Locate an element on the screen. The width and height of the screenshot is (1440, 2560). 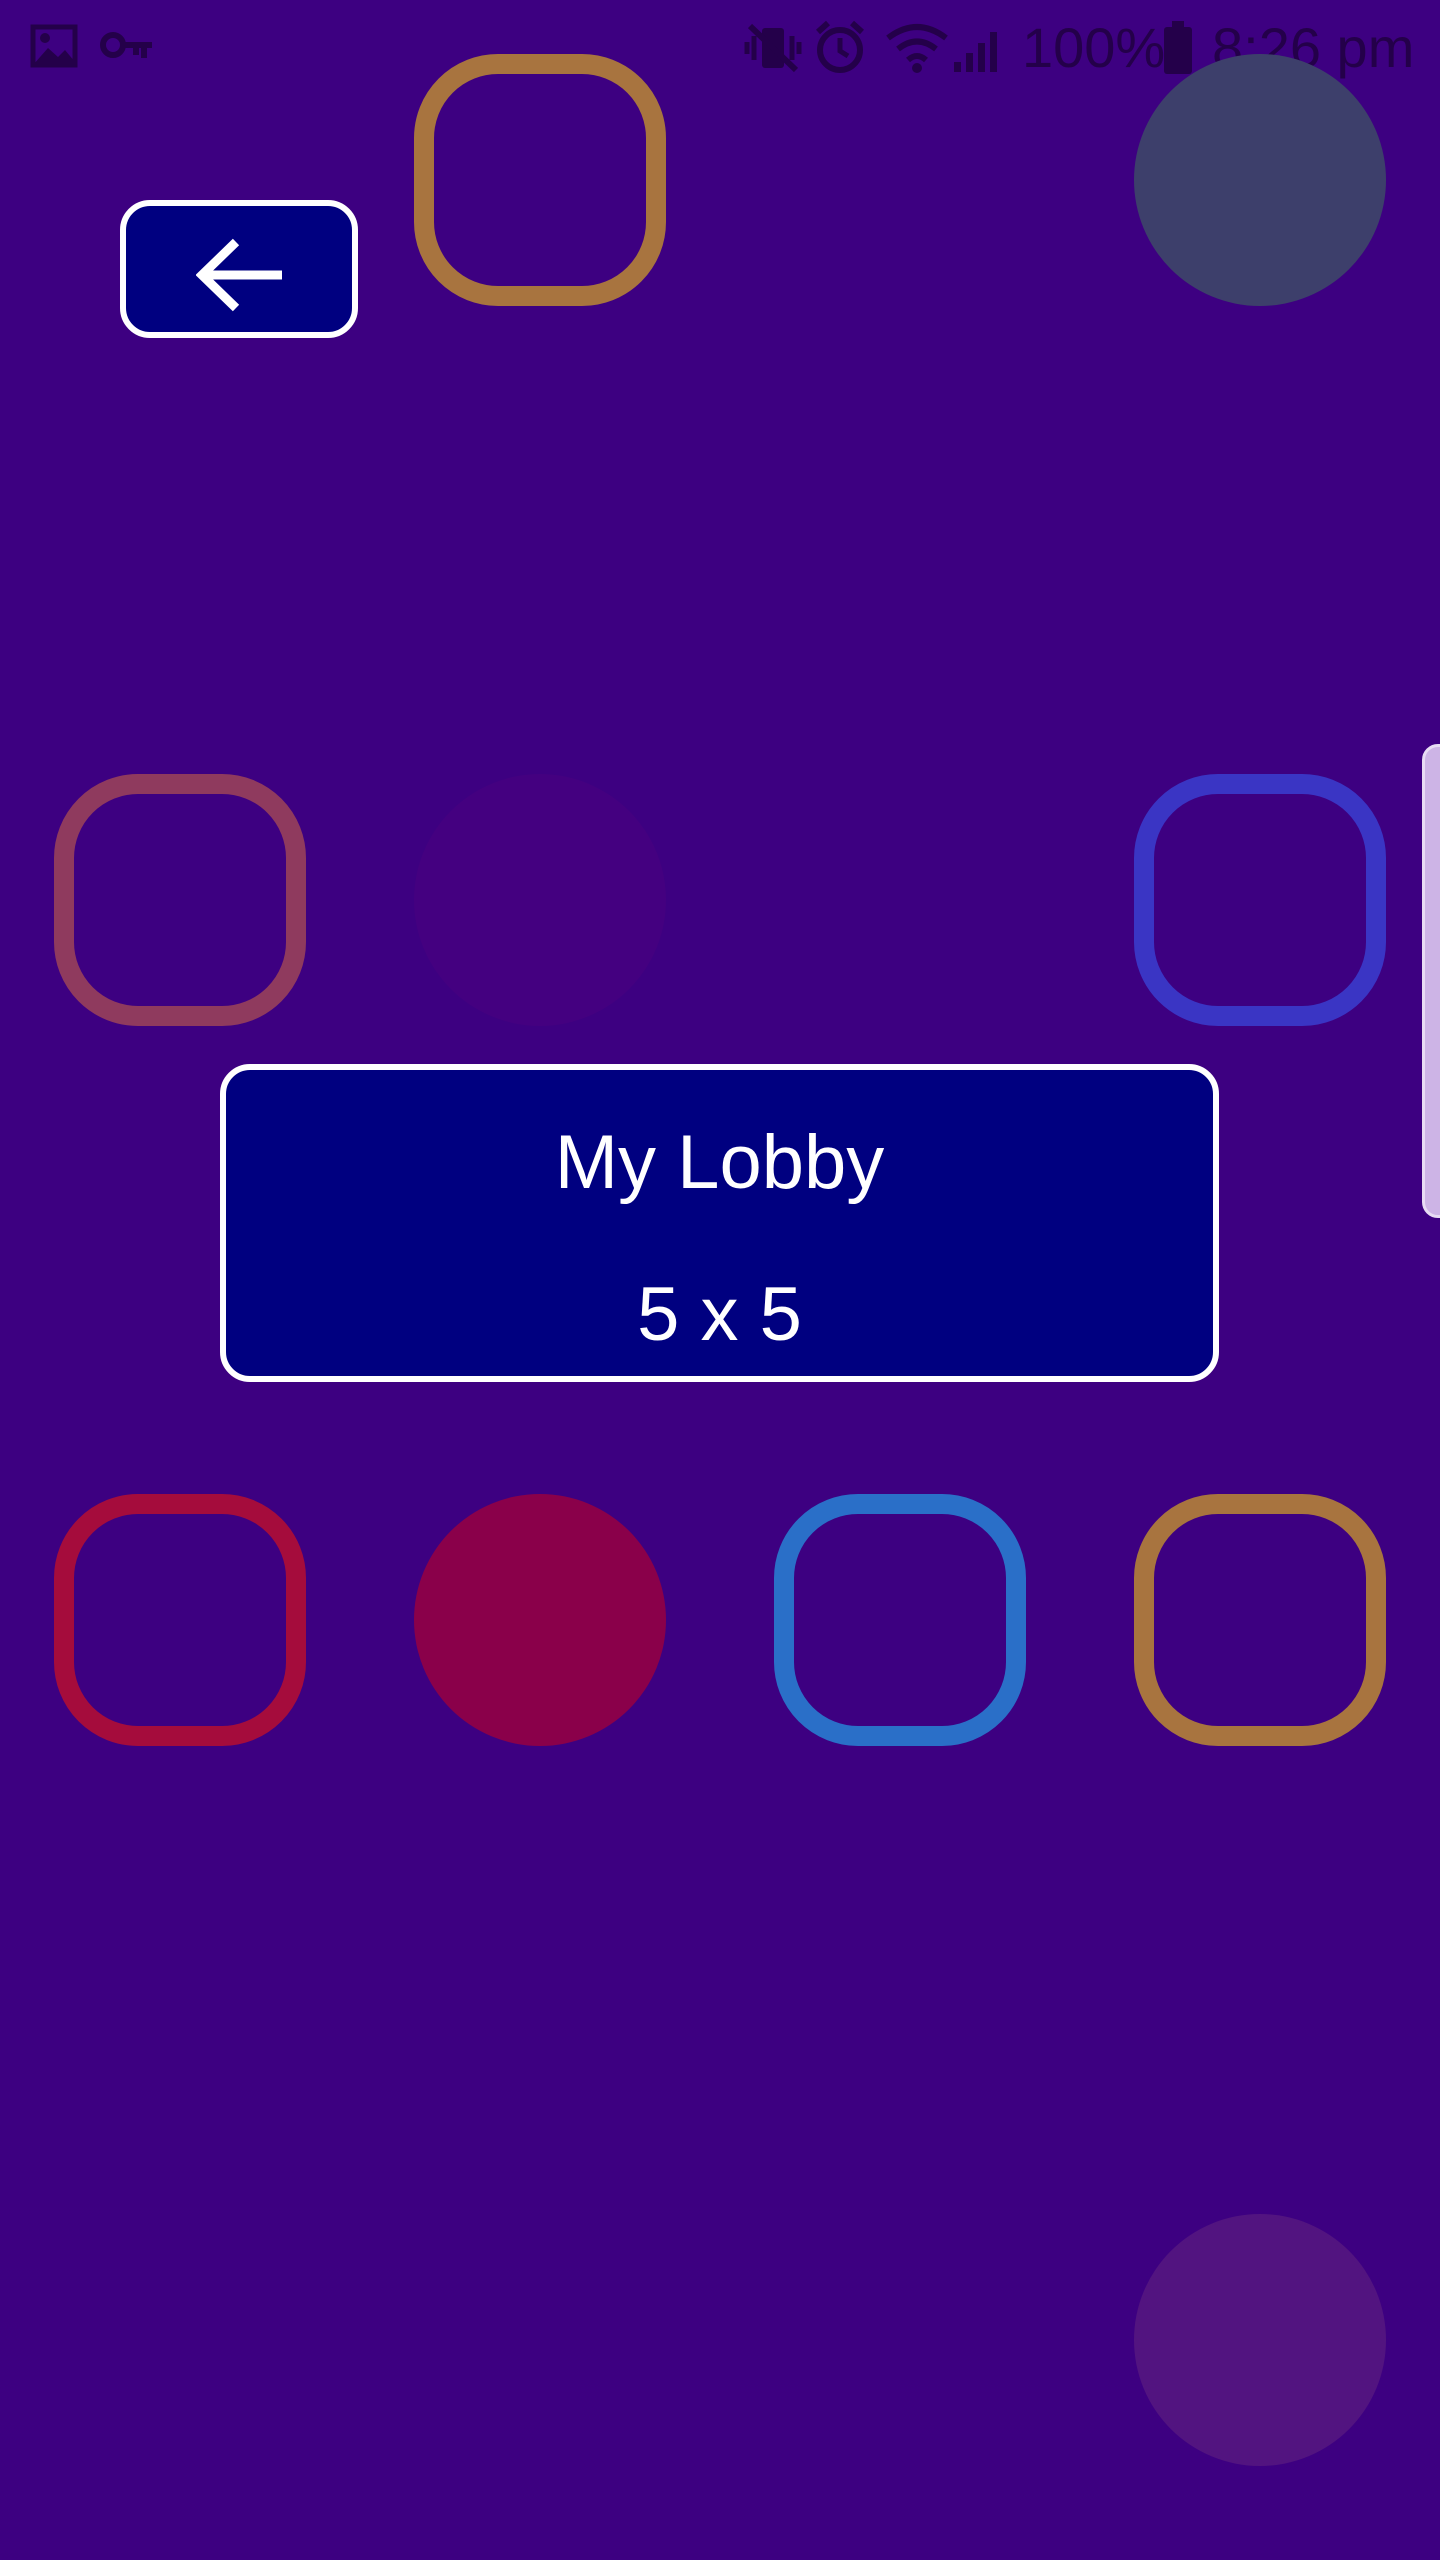
arrow-left-icon is located at coordinates (239, 275).